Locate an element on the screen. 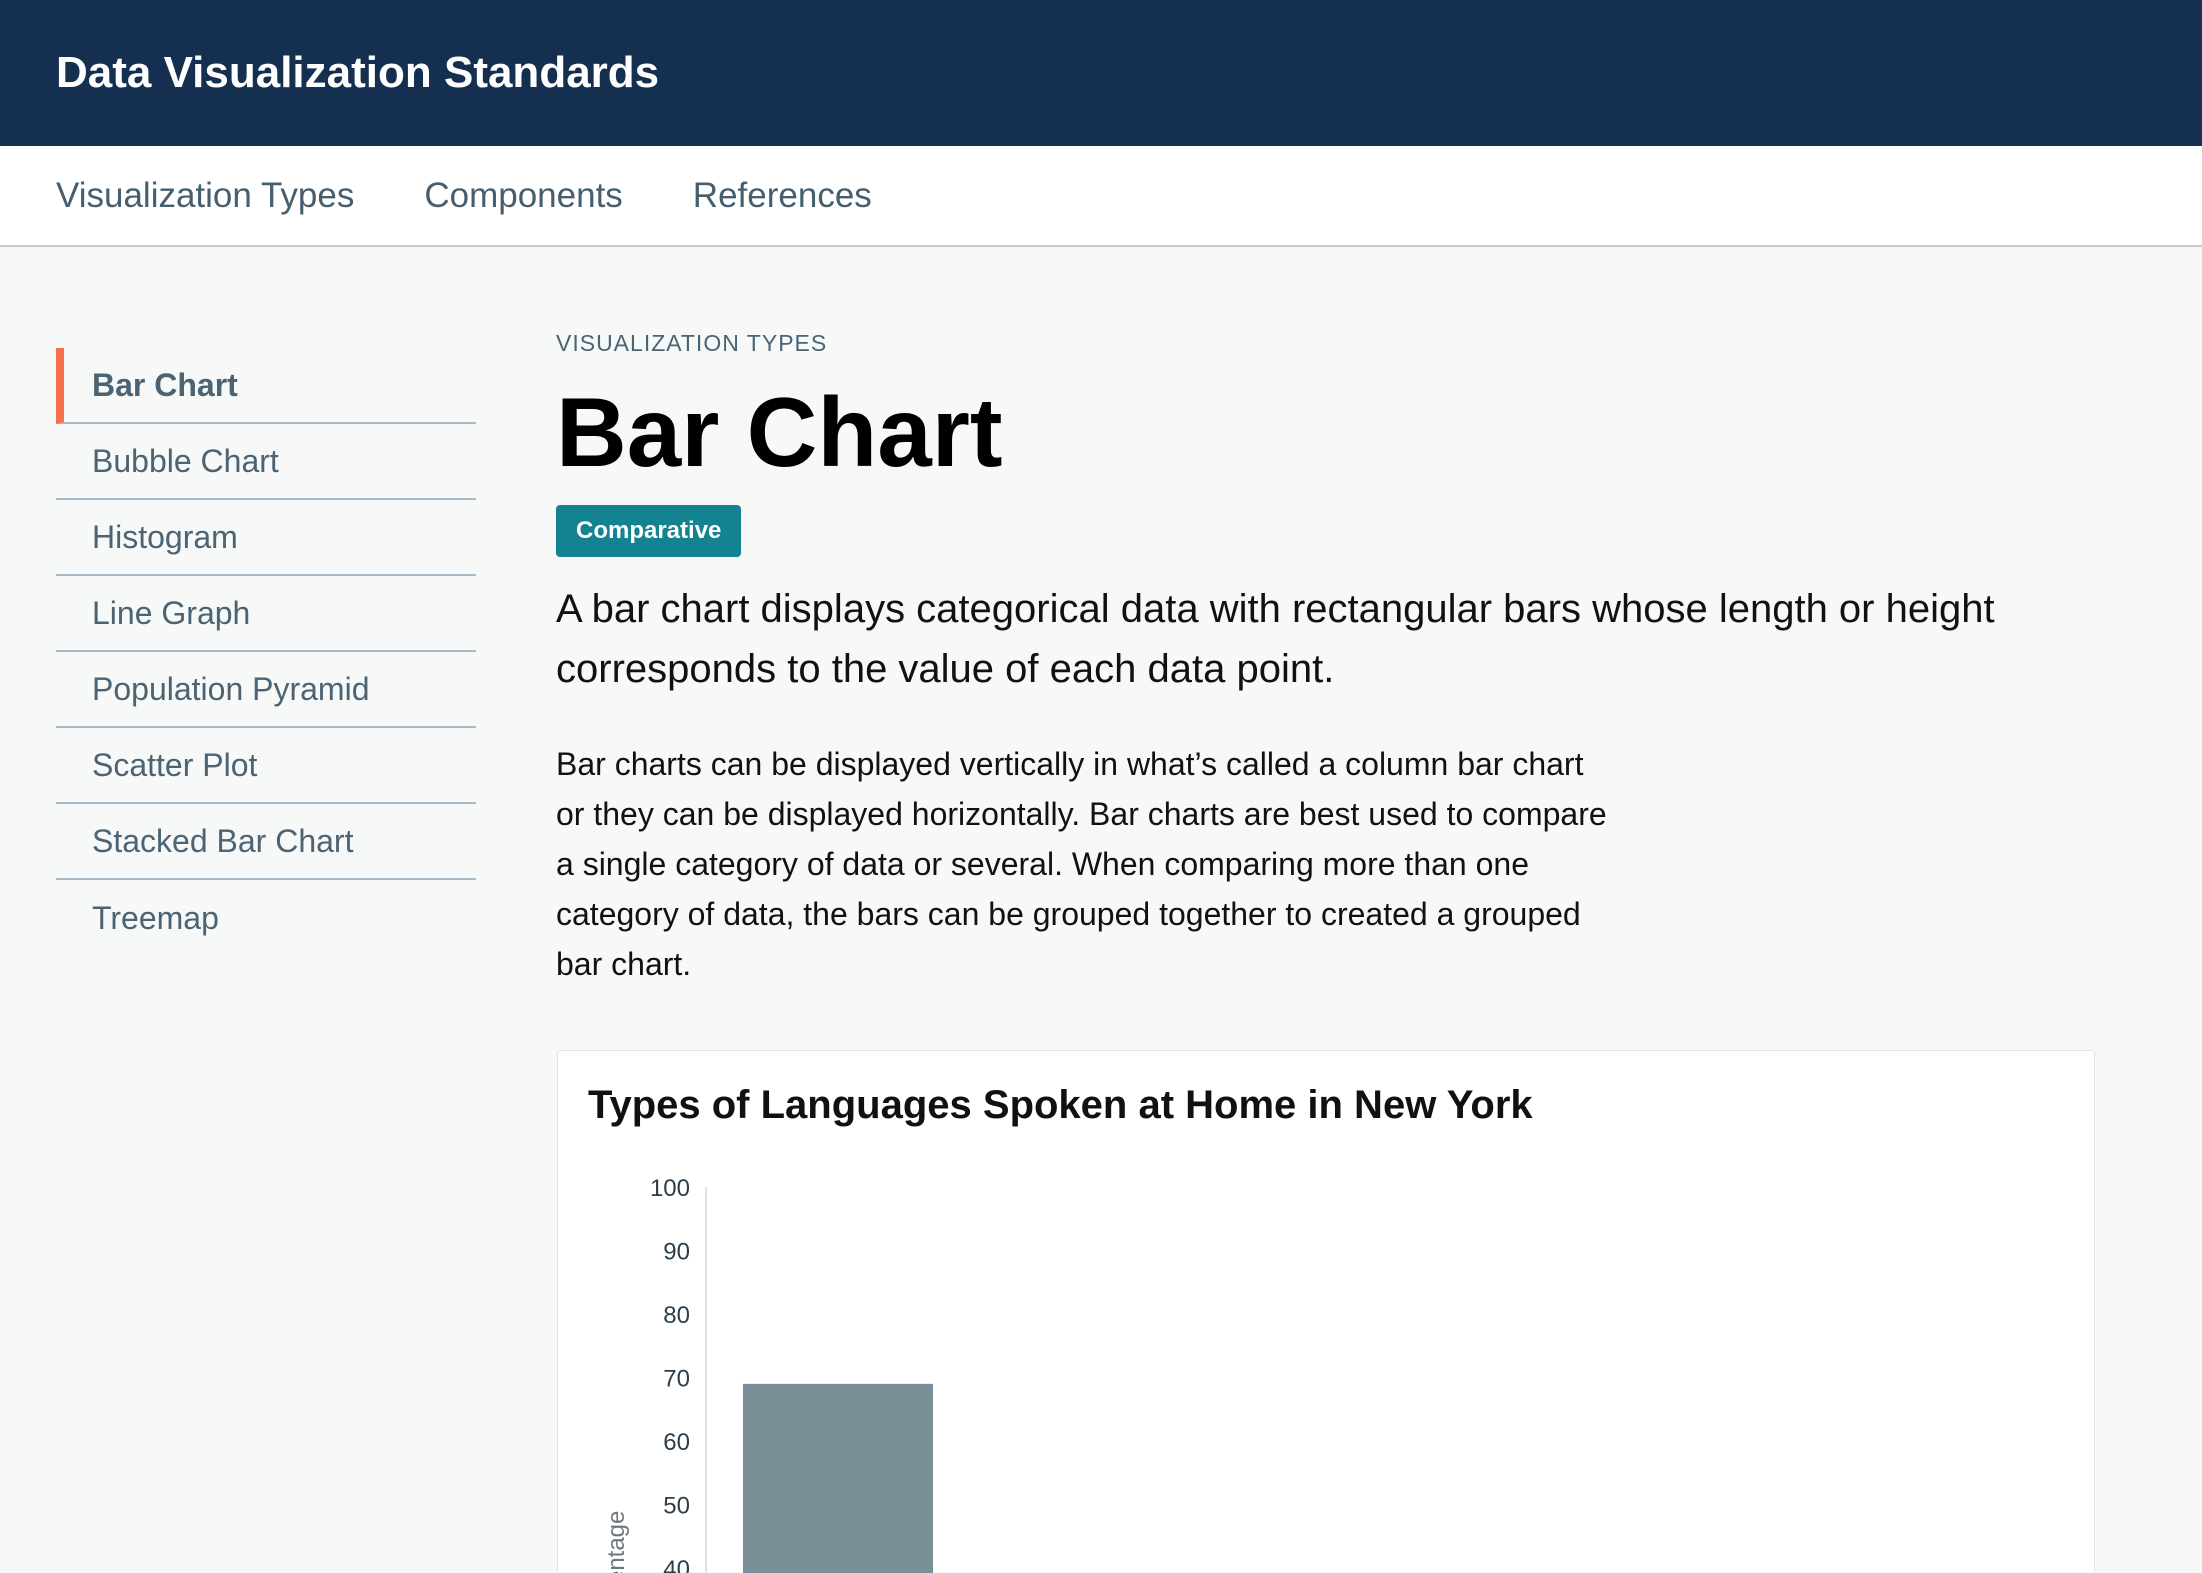 The height and width of the screenshot is (1573, 2202). y-tick-label: 90 is located at coordinates (676, 1252).